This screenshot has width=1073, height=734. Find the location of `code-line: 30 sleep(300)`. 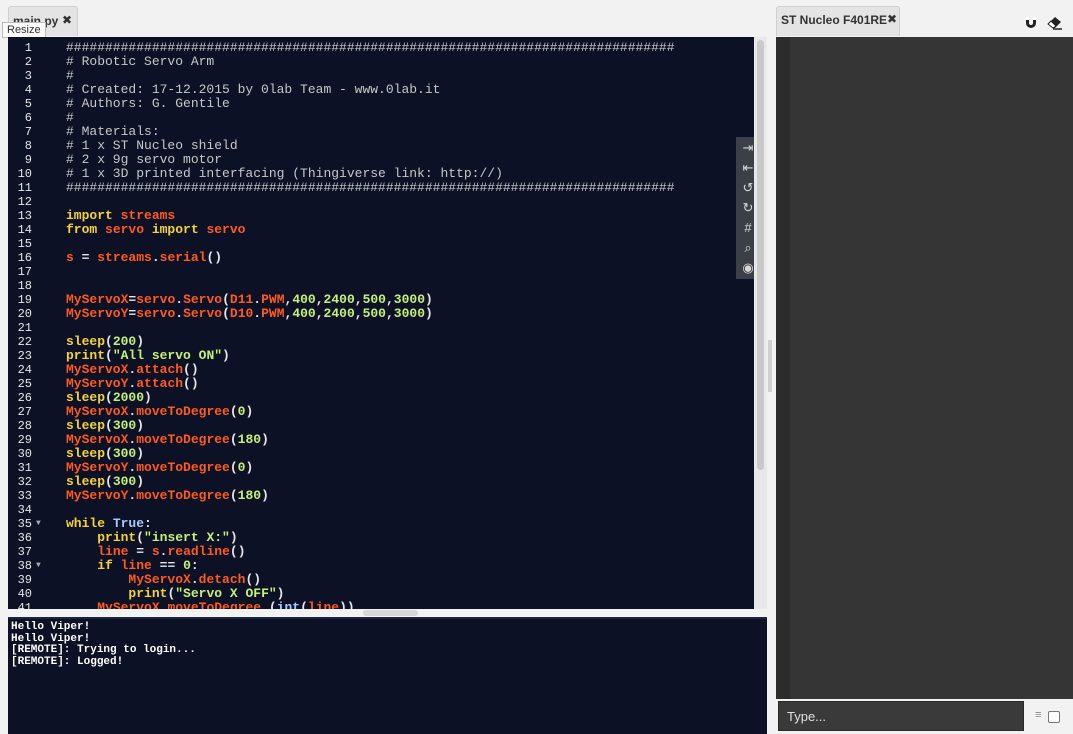

code-line: 30 sleep(300) is located at coordinates (378, 454).